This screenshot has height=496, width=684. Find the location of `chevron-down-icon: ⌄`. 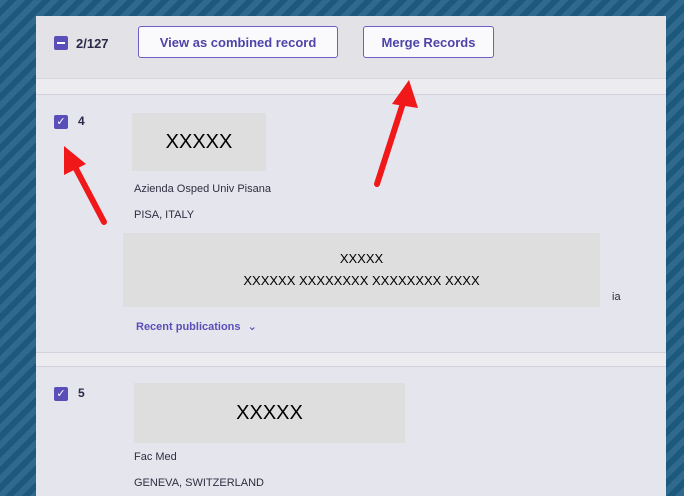

chevron-down-icon: ⌄ is located at coordinates (252, 327).